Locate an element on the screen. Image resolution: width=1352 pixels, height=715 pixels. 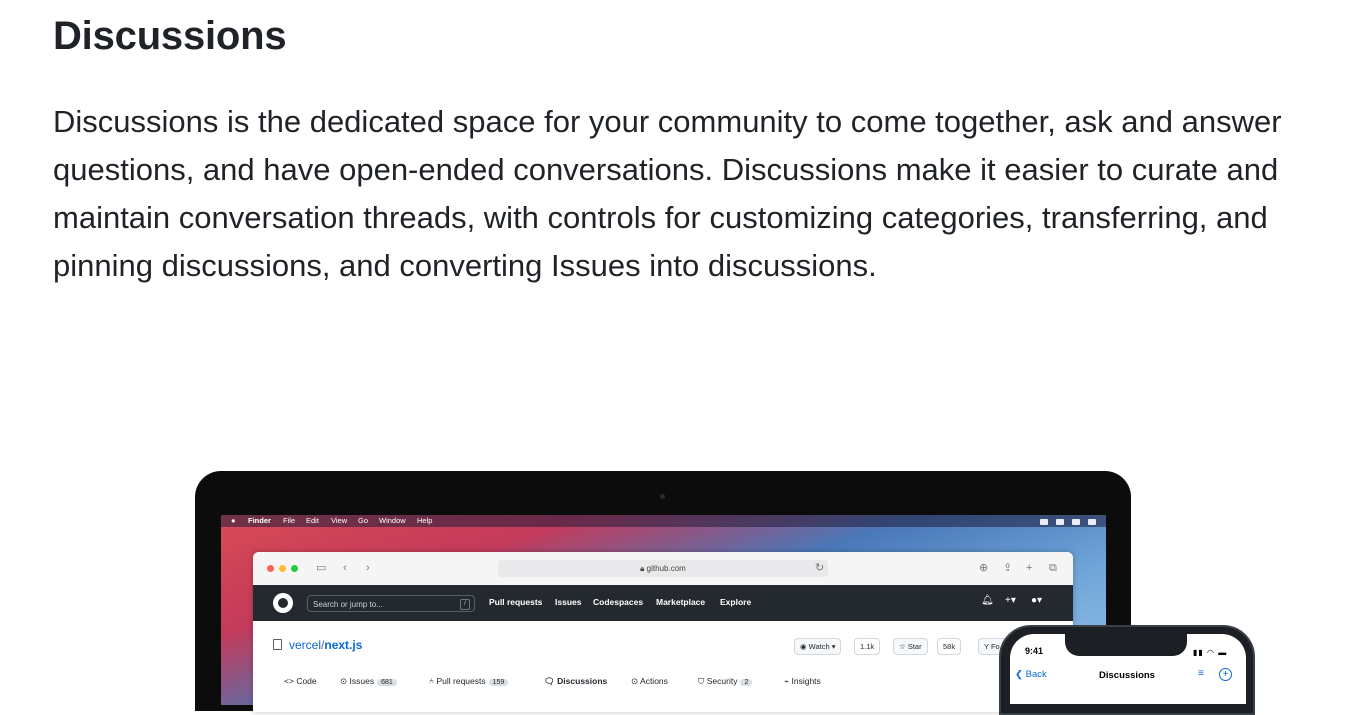
watch-label: Watch is located at coordinates (819, 646).